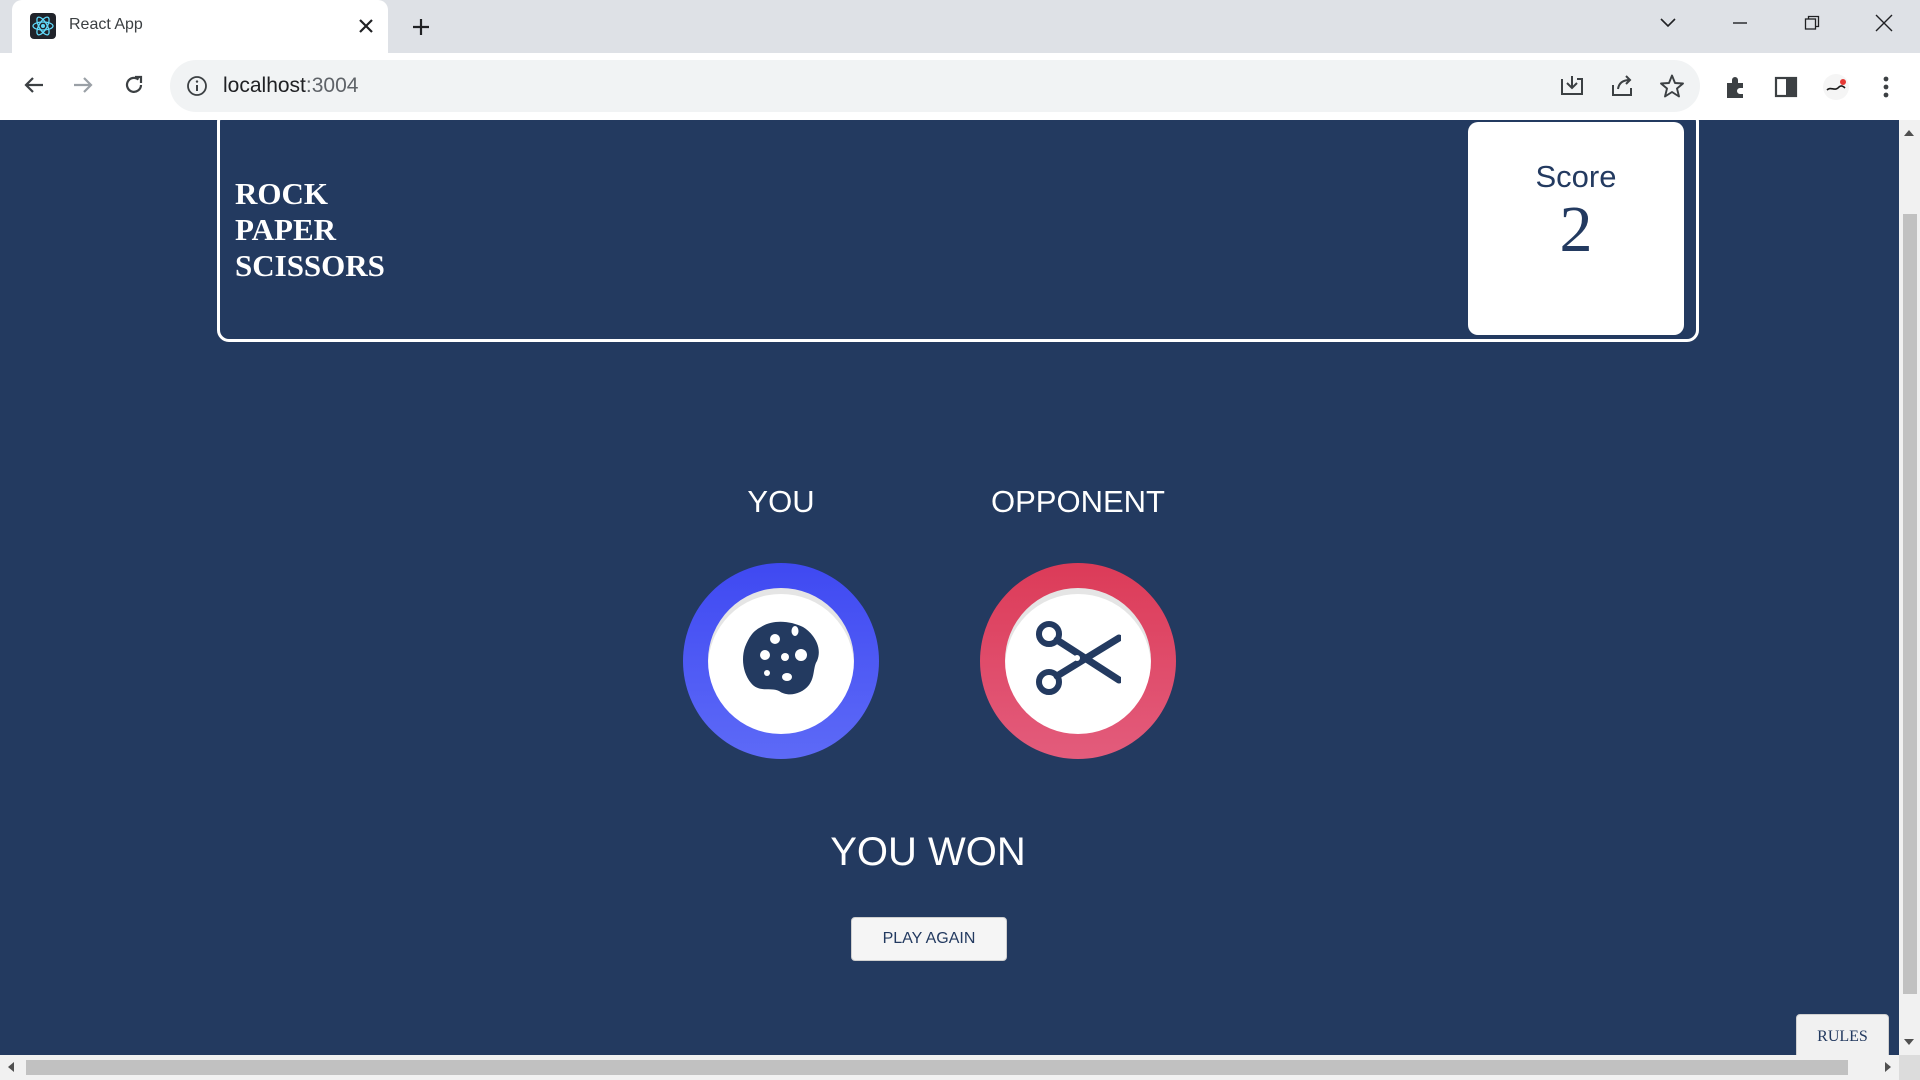 The height and width of the screenshot is (1080, 1920). I want to click on you-label: YOU, so click(781, 501).